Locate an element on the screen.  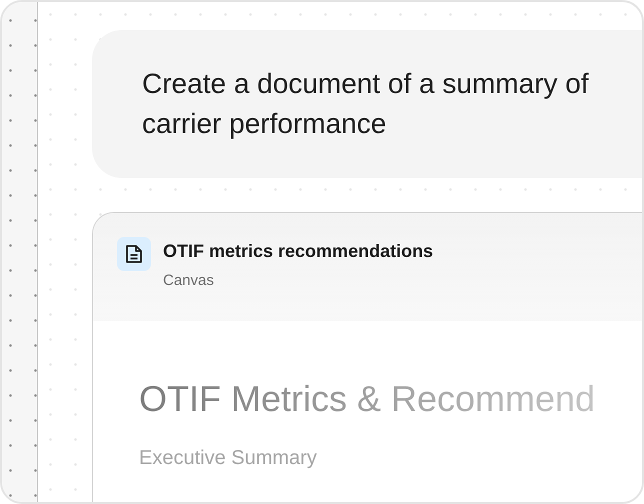
canvas-subtitle: Canvas is located at coordinates (189, 281).